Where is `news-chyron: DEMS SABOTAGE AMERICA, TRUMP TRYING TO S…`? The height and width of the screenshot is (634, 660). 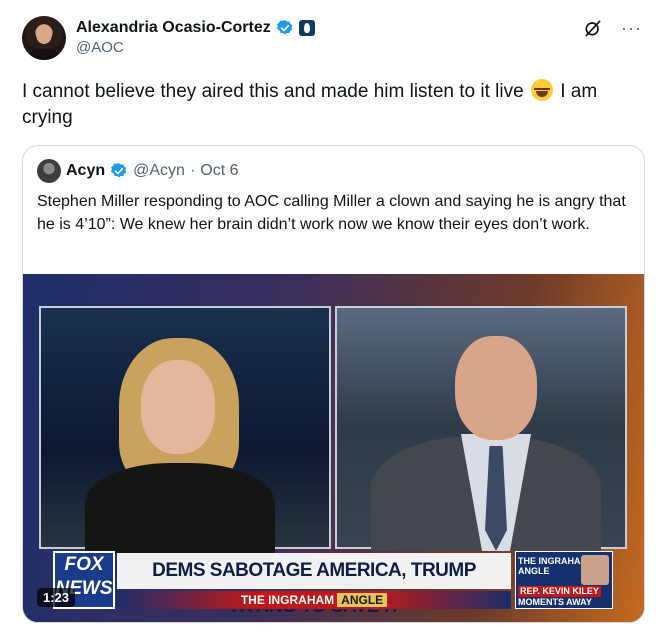
news-chyron: DEMS SABOTAGE AMERICA, TRUMP TRYING TO S… is located at coordinates (314, 585).